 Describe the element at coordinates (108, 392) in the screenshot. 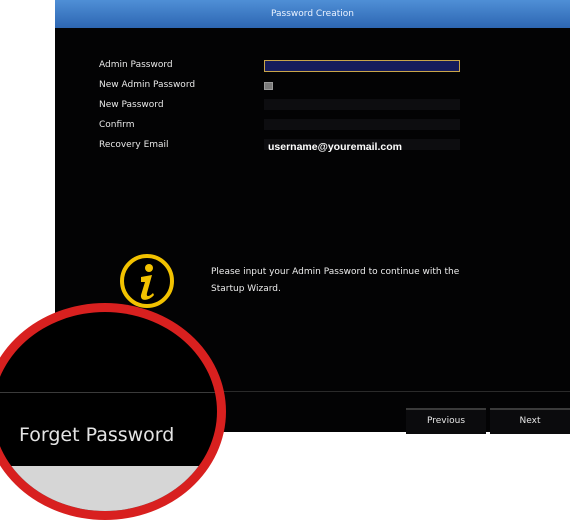

I see `magnified-divider` at that location.